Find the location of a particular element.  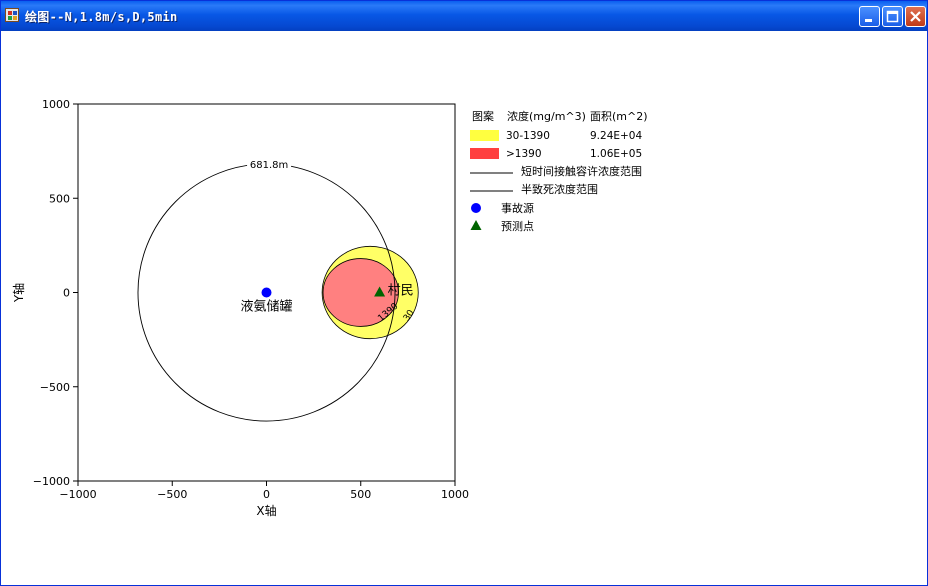

minimize-icon is located at coordinates (868, 20).